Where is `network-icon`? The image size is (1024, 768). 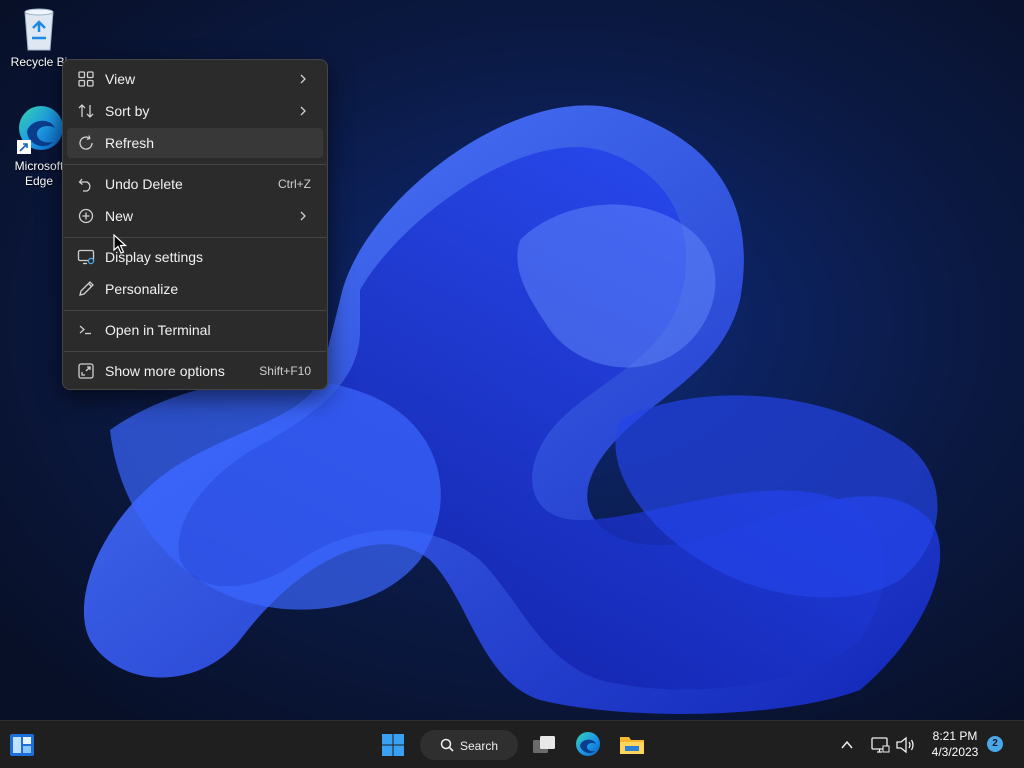 network-icon is located at coordinates (880, 745).